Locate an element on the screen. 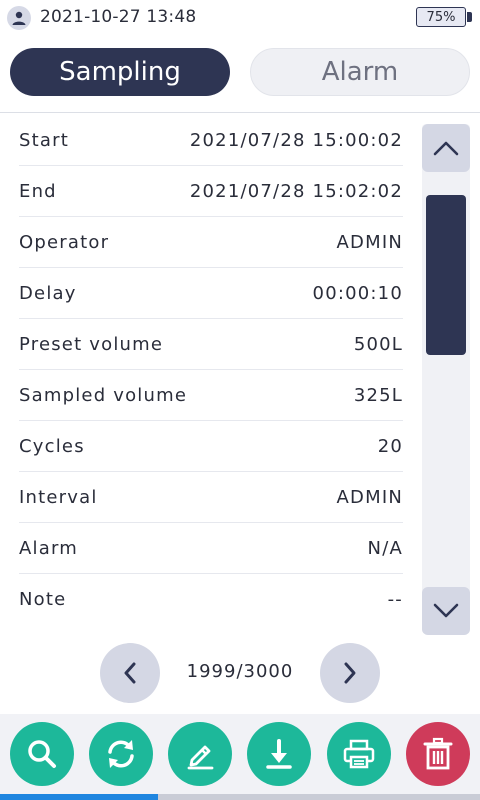  tab-sampling-label: Sampling is located at coordinates (120, 72).